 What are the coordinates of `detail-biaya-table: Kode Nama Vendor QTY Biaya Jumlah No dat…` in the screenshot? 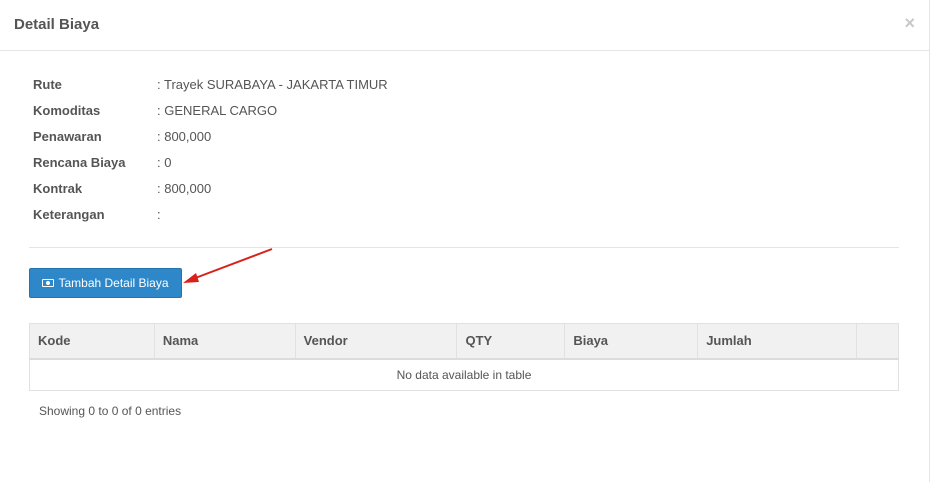 It's located at (464, 357).